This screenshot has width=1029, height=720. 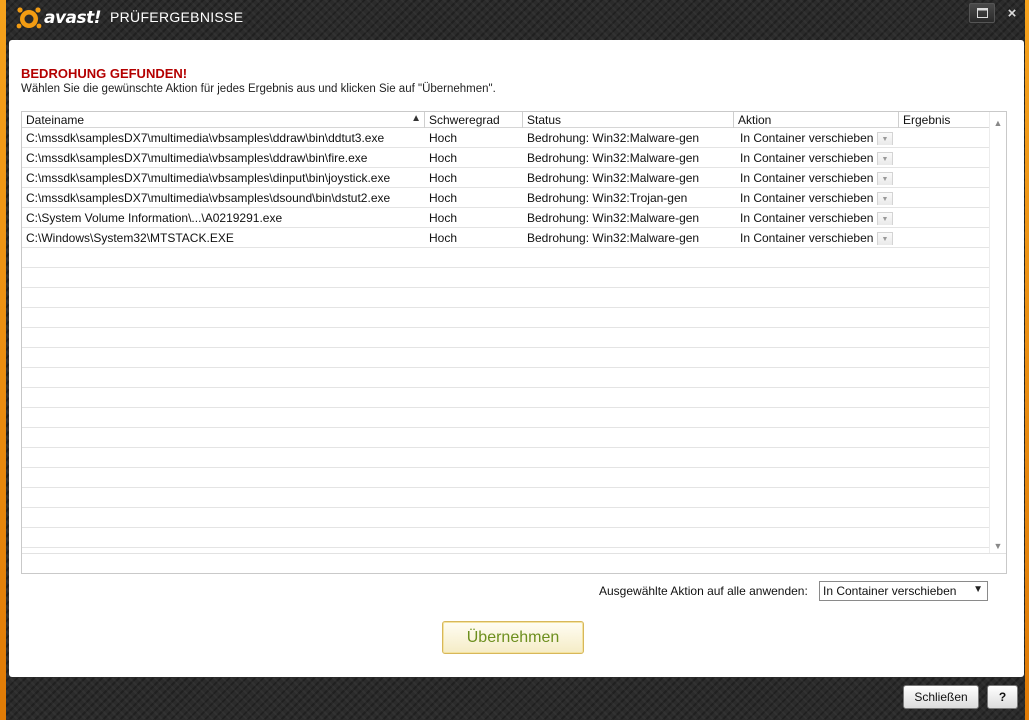 What do you see at coordinates (130, 237) in the screenshot?
I see `cell-filename: C:\Windows\System32\MTSTACK.EXE` at bounding box center [130, 237].